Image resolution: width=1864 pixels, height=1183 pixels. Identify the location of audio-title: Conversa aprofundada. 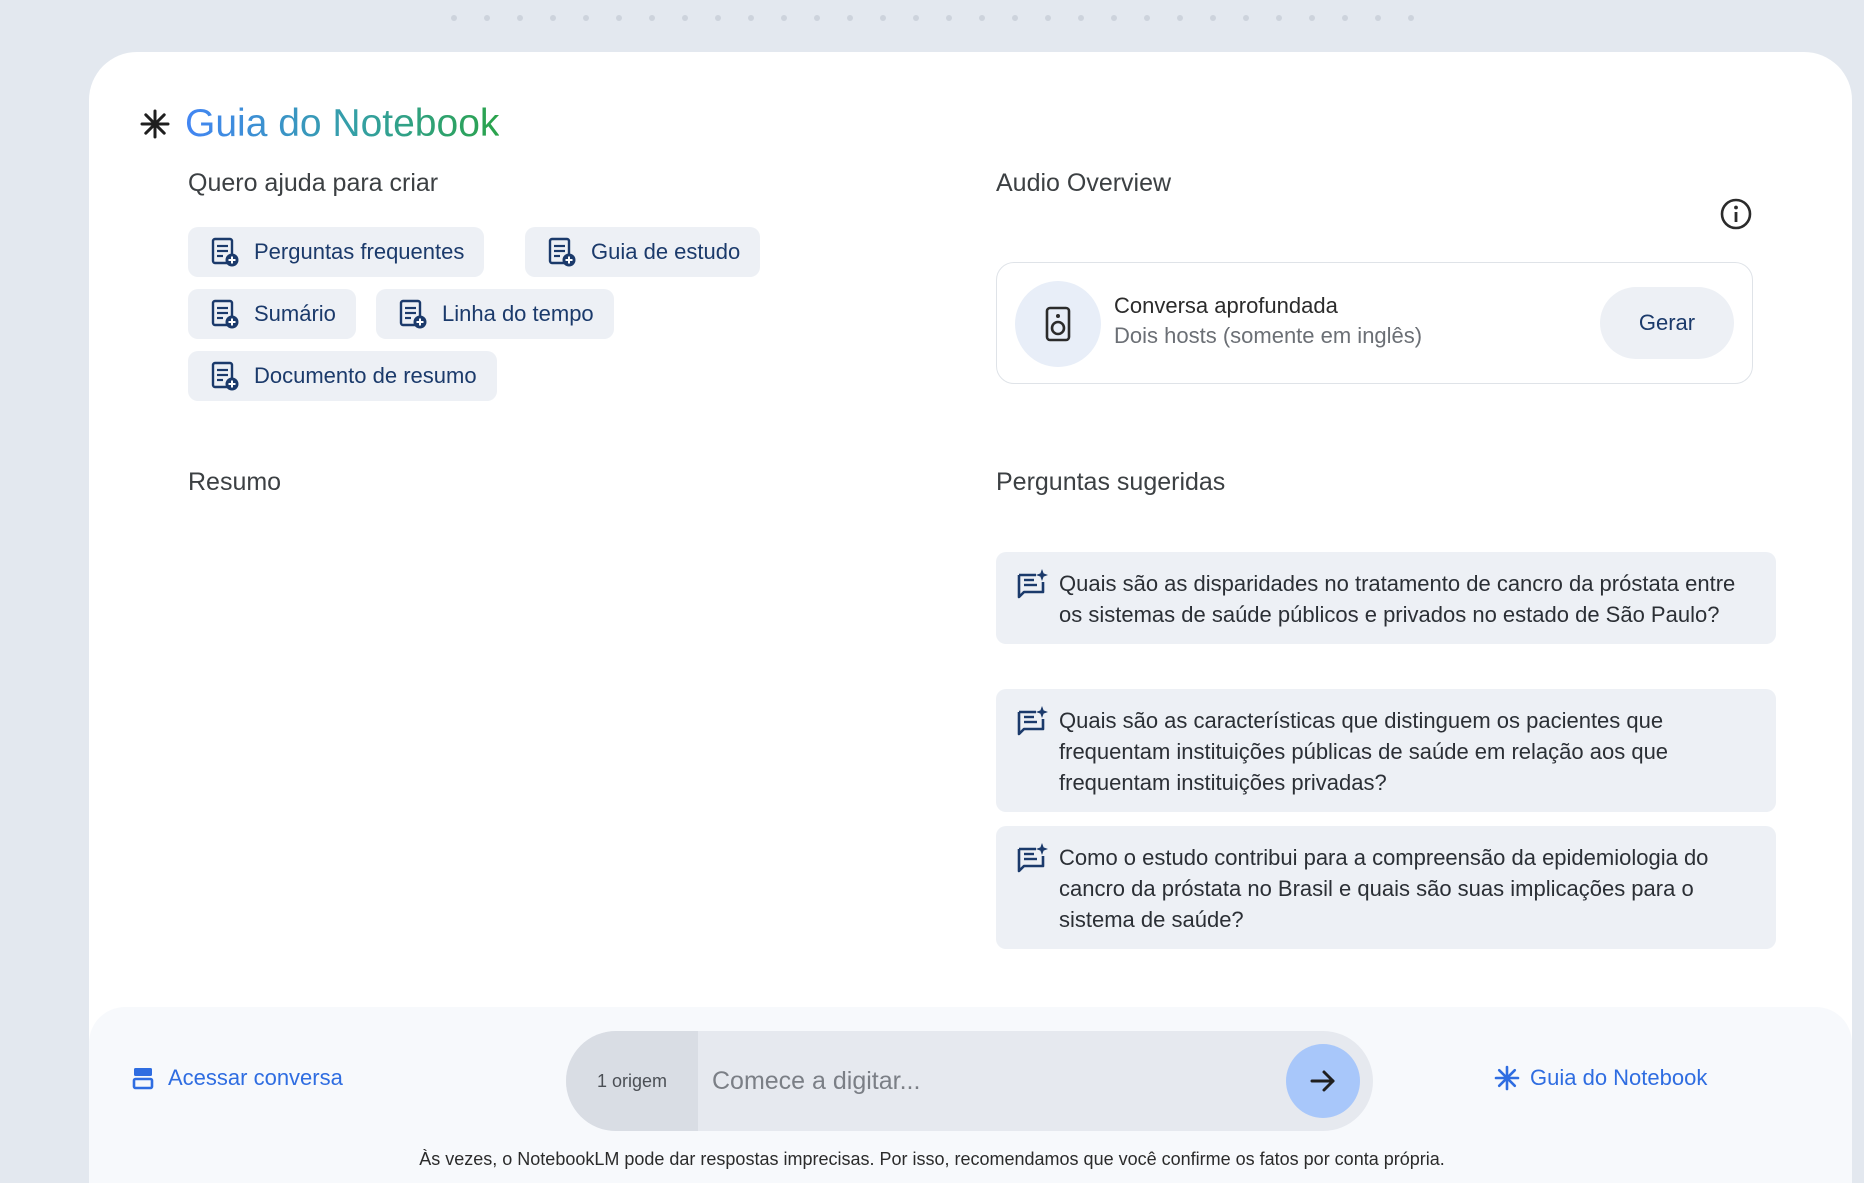
(1226, 305).